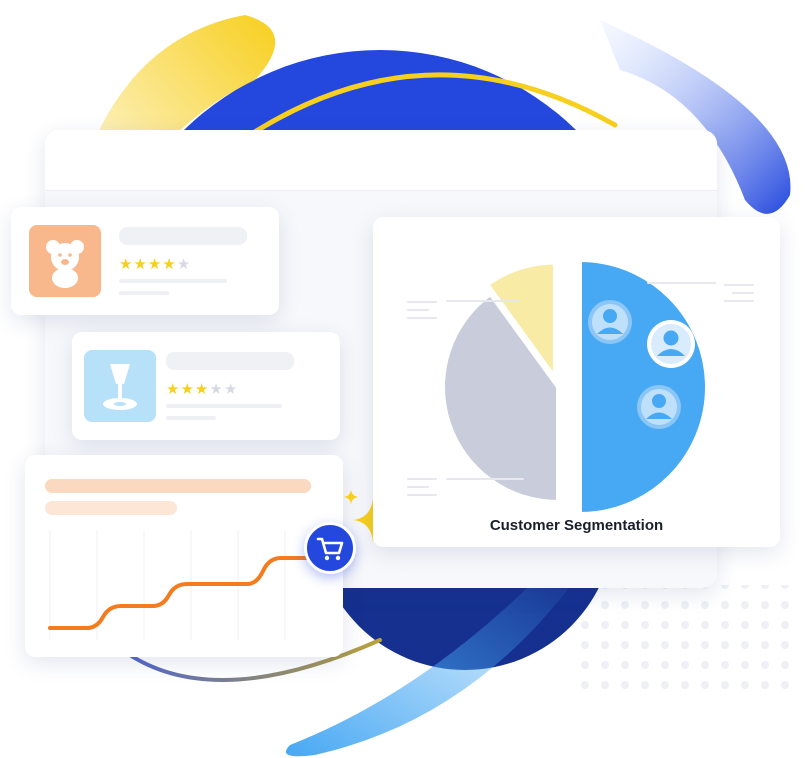 This screenshot has height=758, width=811. What do you see at coordinates (381, 160) in the screenshot?
I see `window-titlebar` at bounding box center [381, 160].